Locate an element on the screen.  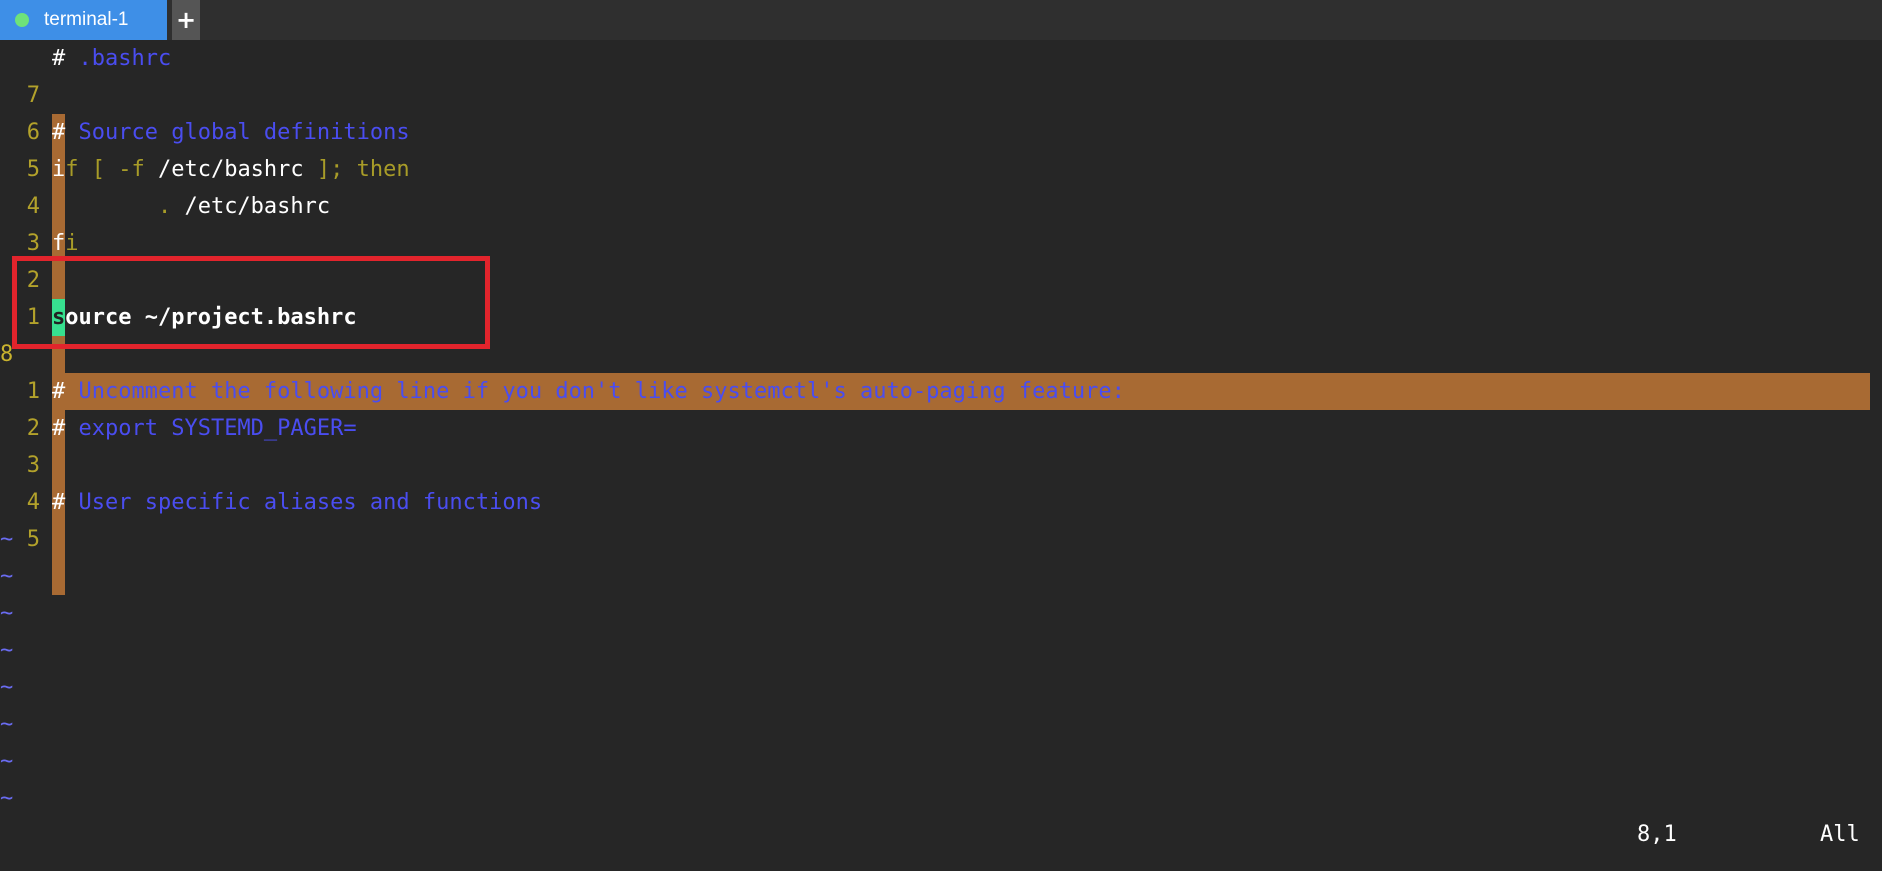
text-cursor: s is located at coordinates (59, 317).